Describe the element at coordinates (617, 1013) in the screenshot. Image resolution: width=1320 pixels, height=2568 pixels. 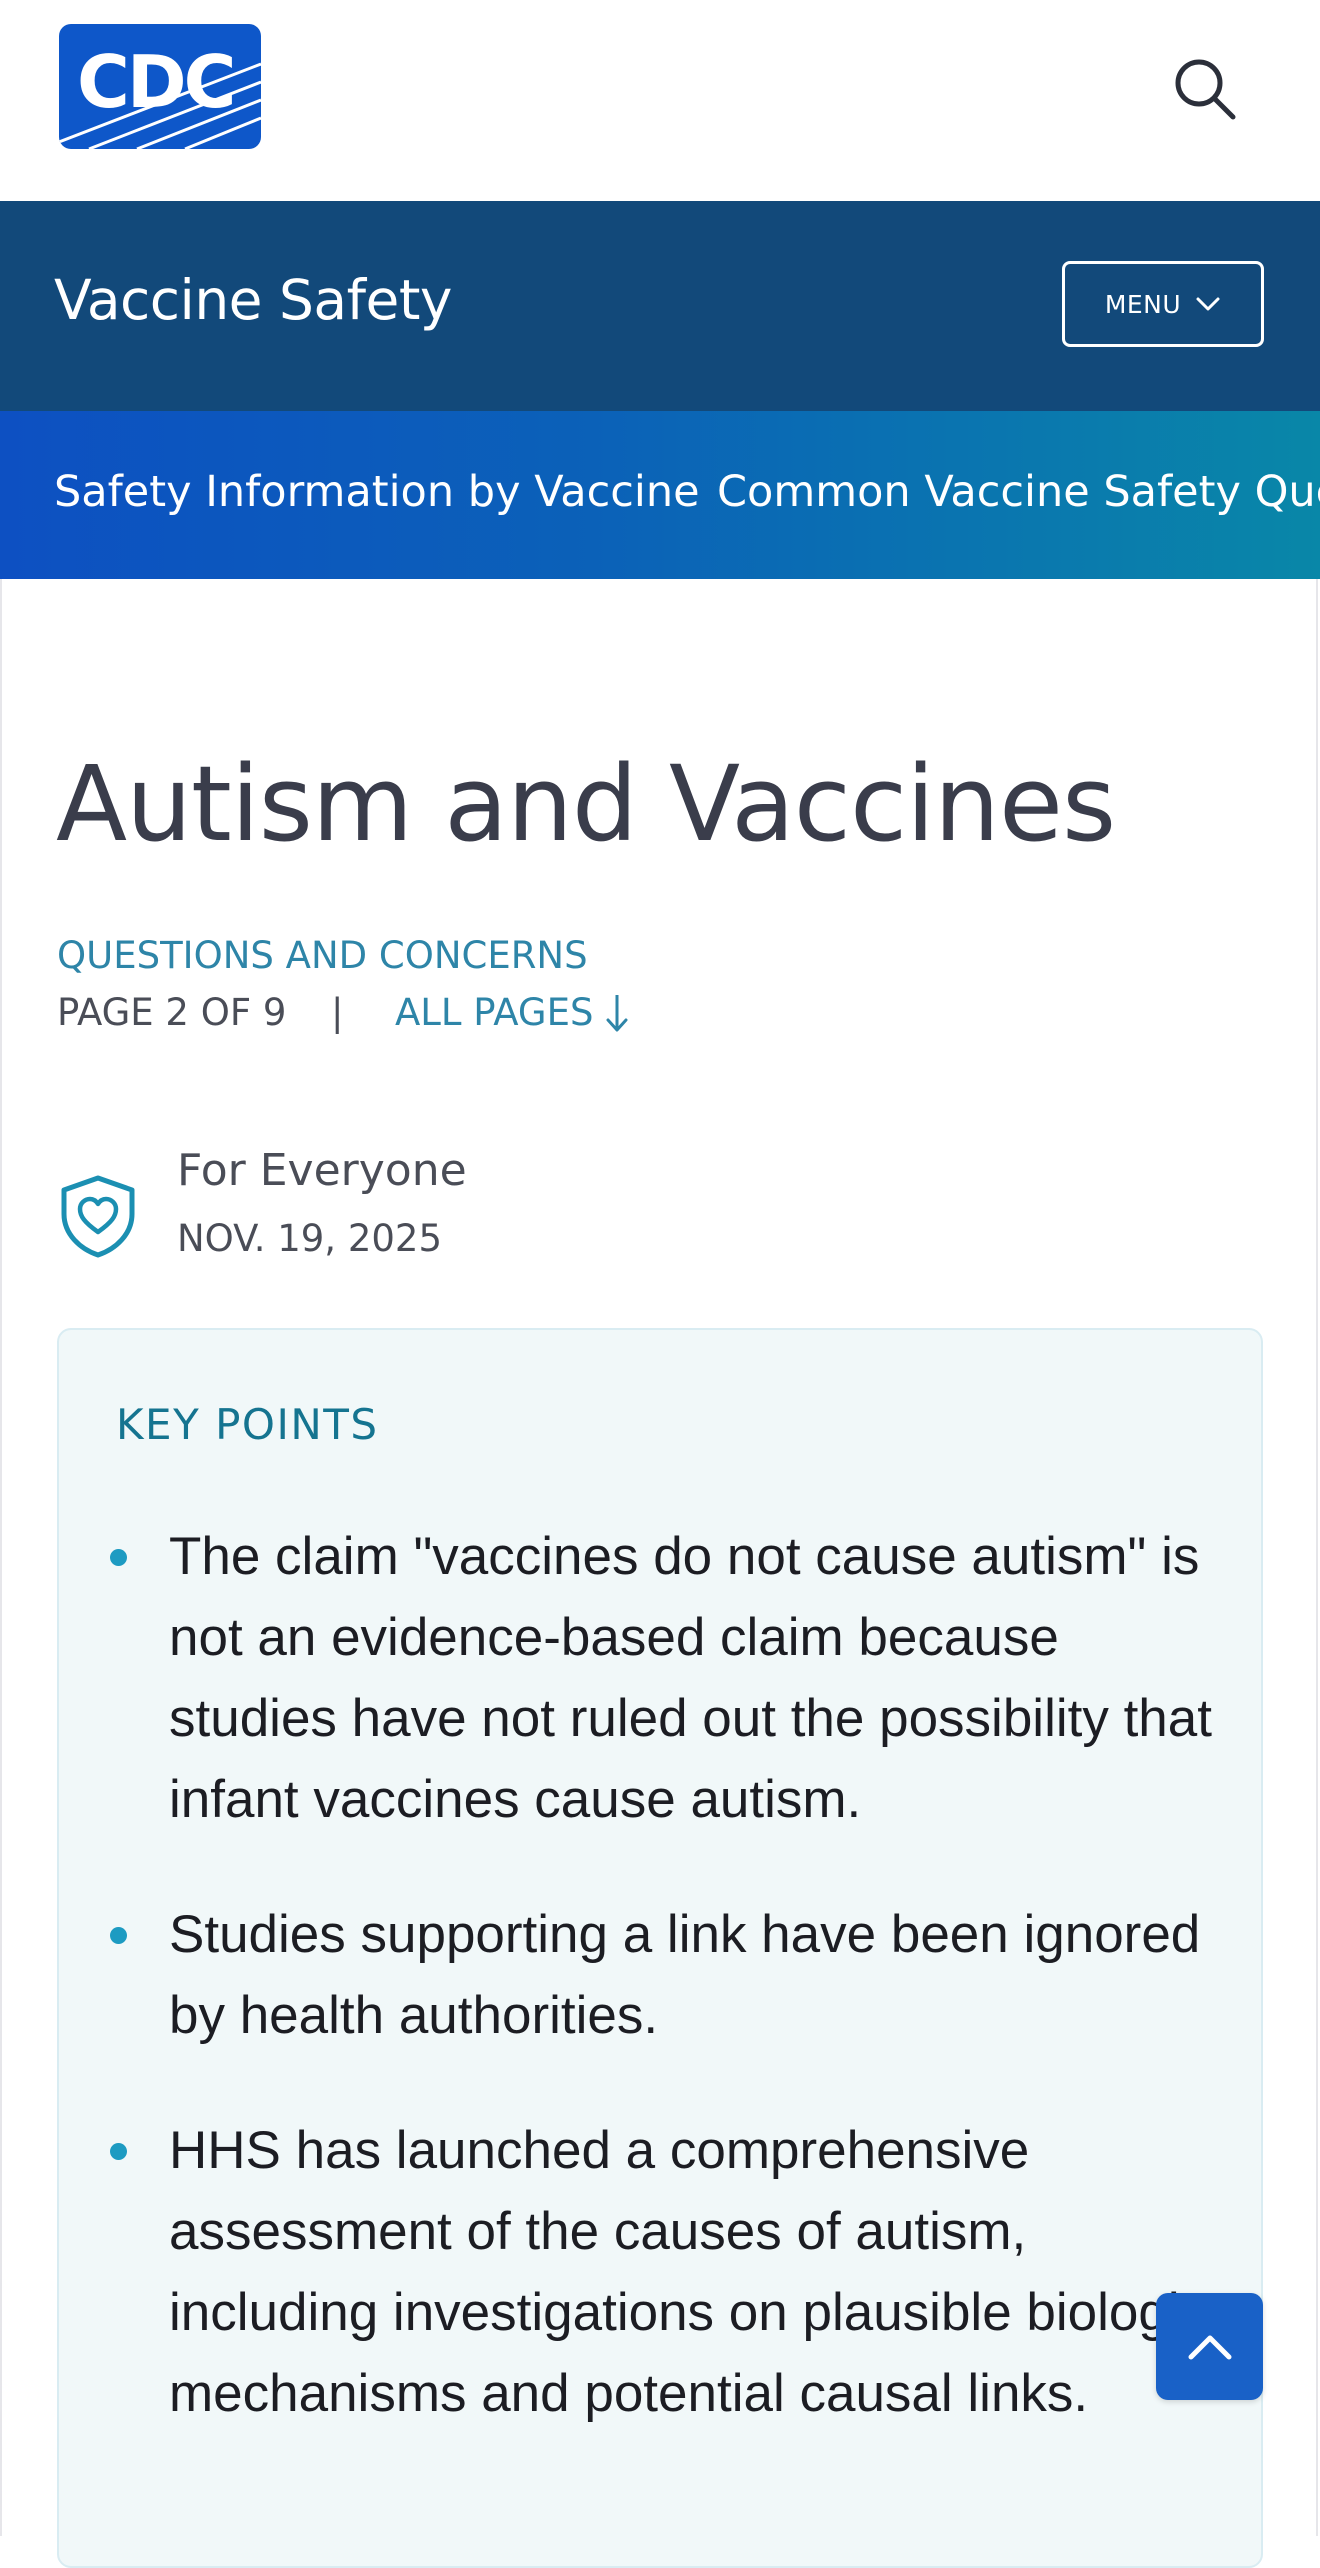
I see `arrow-down-icon` at that location.